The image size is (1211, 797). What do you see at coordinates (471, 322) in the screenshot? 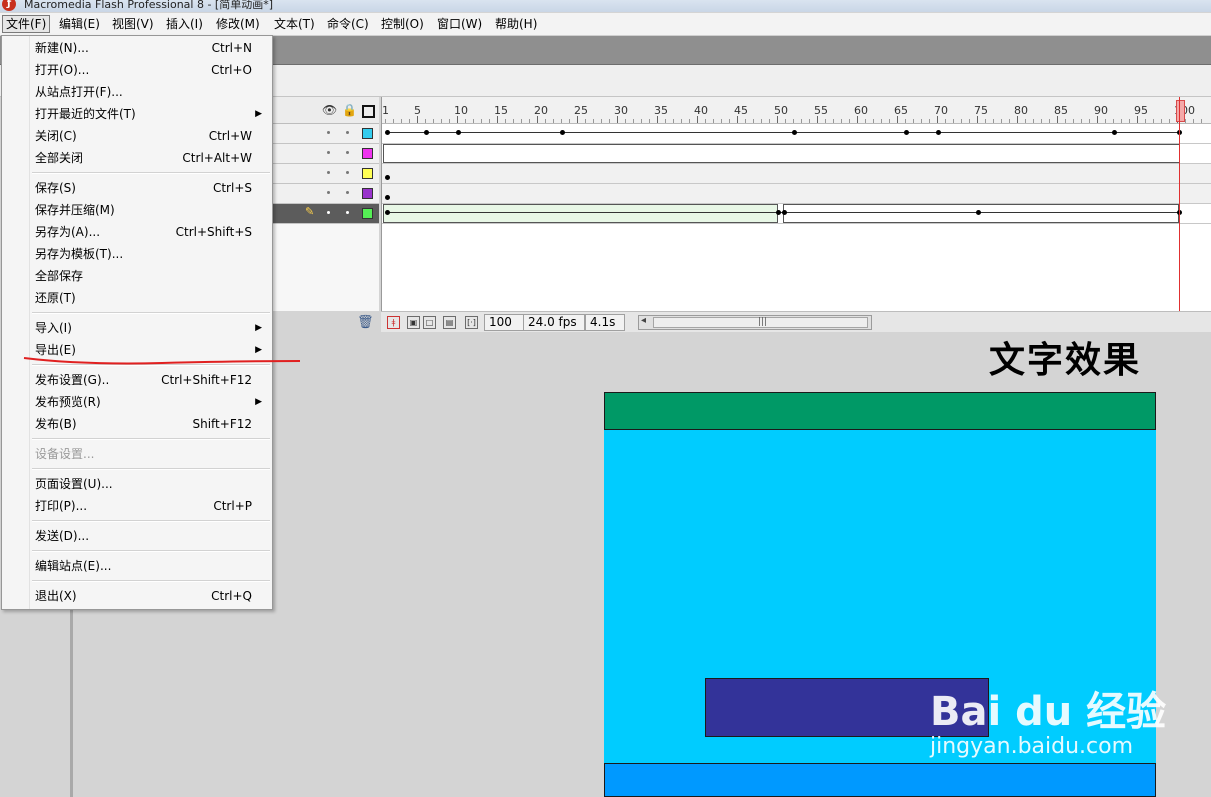
I see `modify-onion-markers-icon: [·]` at bounding box center [471, 322].